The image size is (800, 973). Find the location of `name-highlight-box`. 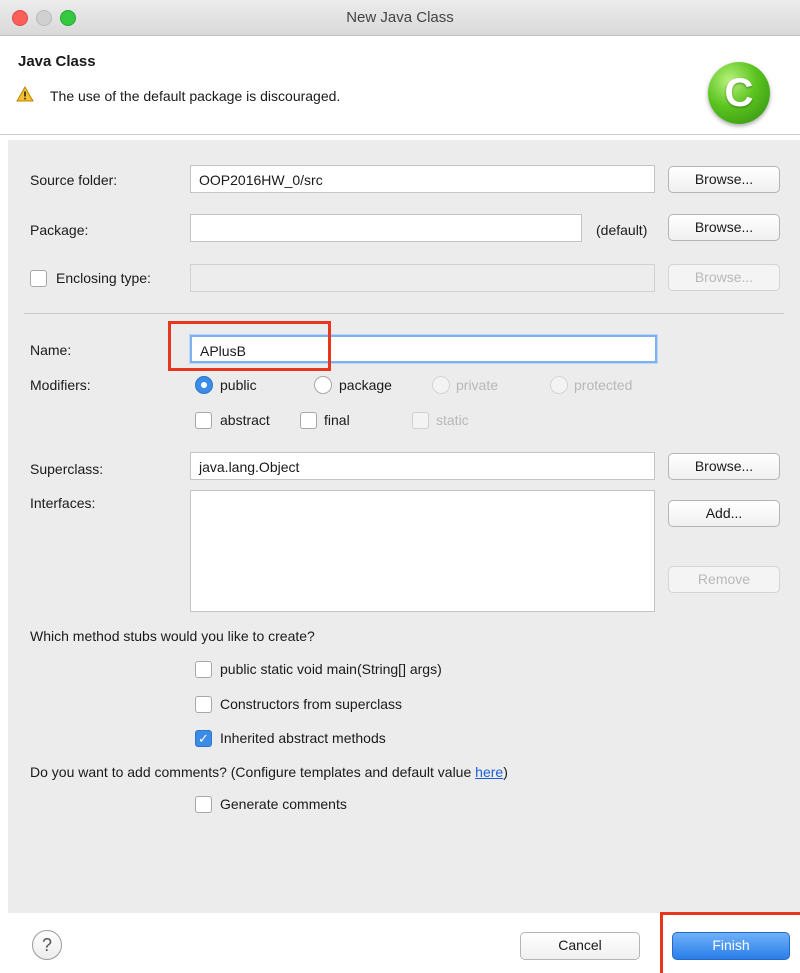

name-highlight-box is located at coordinates (249, 346).